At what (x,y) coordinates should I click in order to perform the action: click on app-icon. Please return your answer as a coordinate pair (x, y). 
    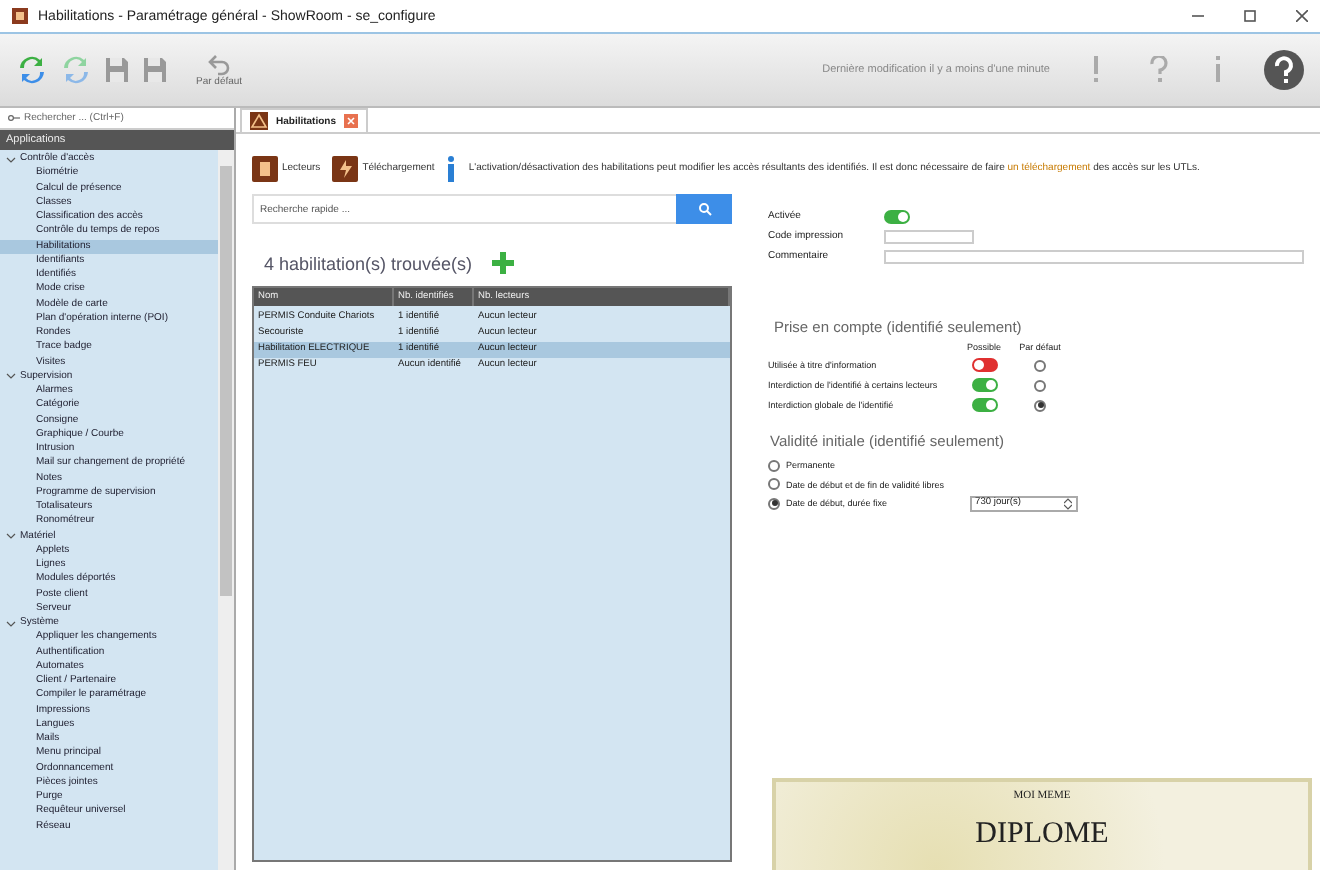
    Looking at the image, I should click on (20, 16).